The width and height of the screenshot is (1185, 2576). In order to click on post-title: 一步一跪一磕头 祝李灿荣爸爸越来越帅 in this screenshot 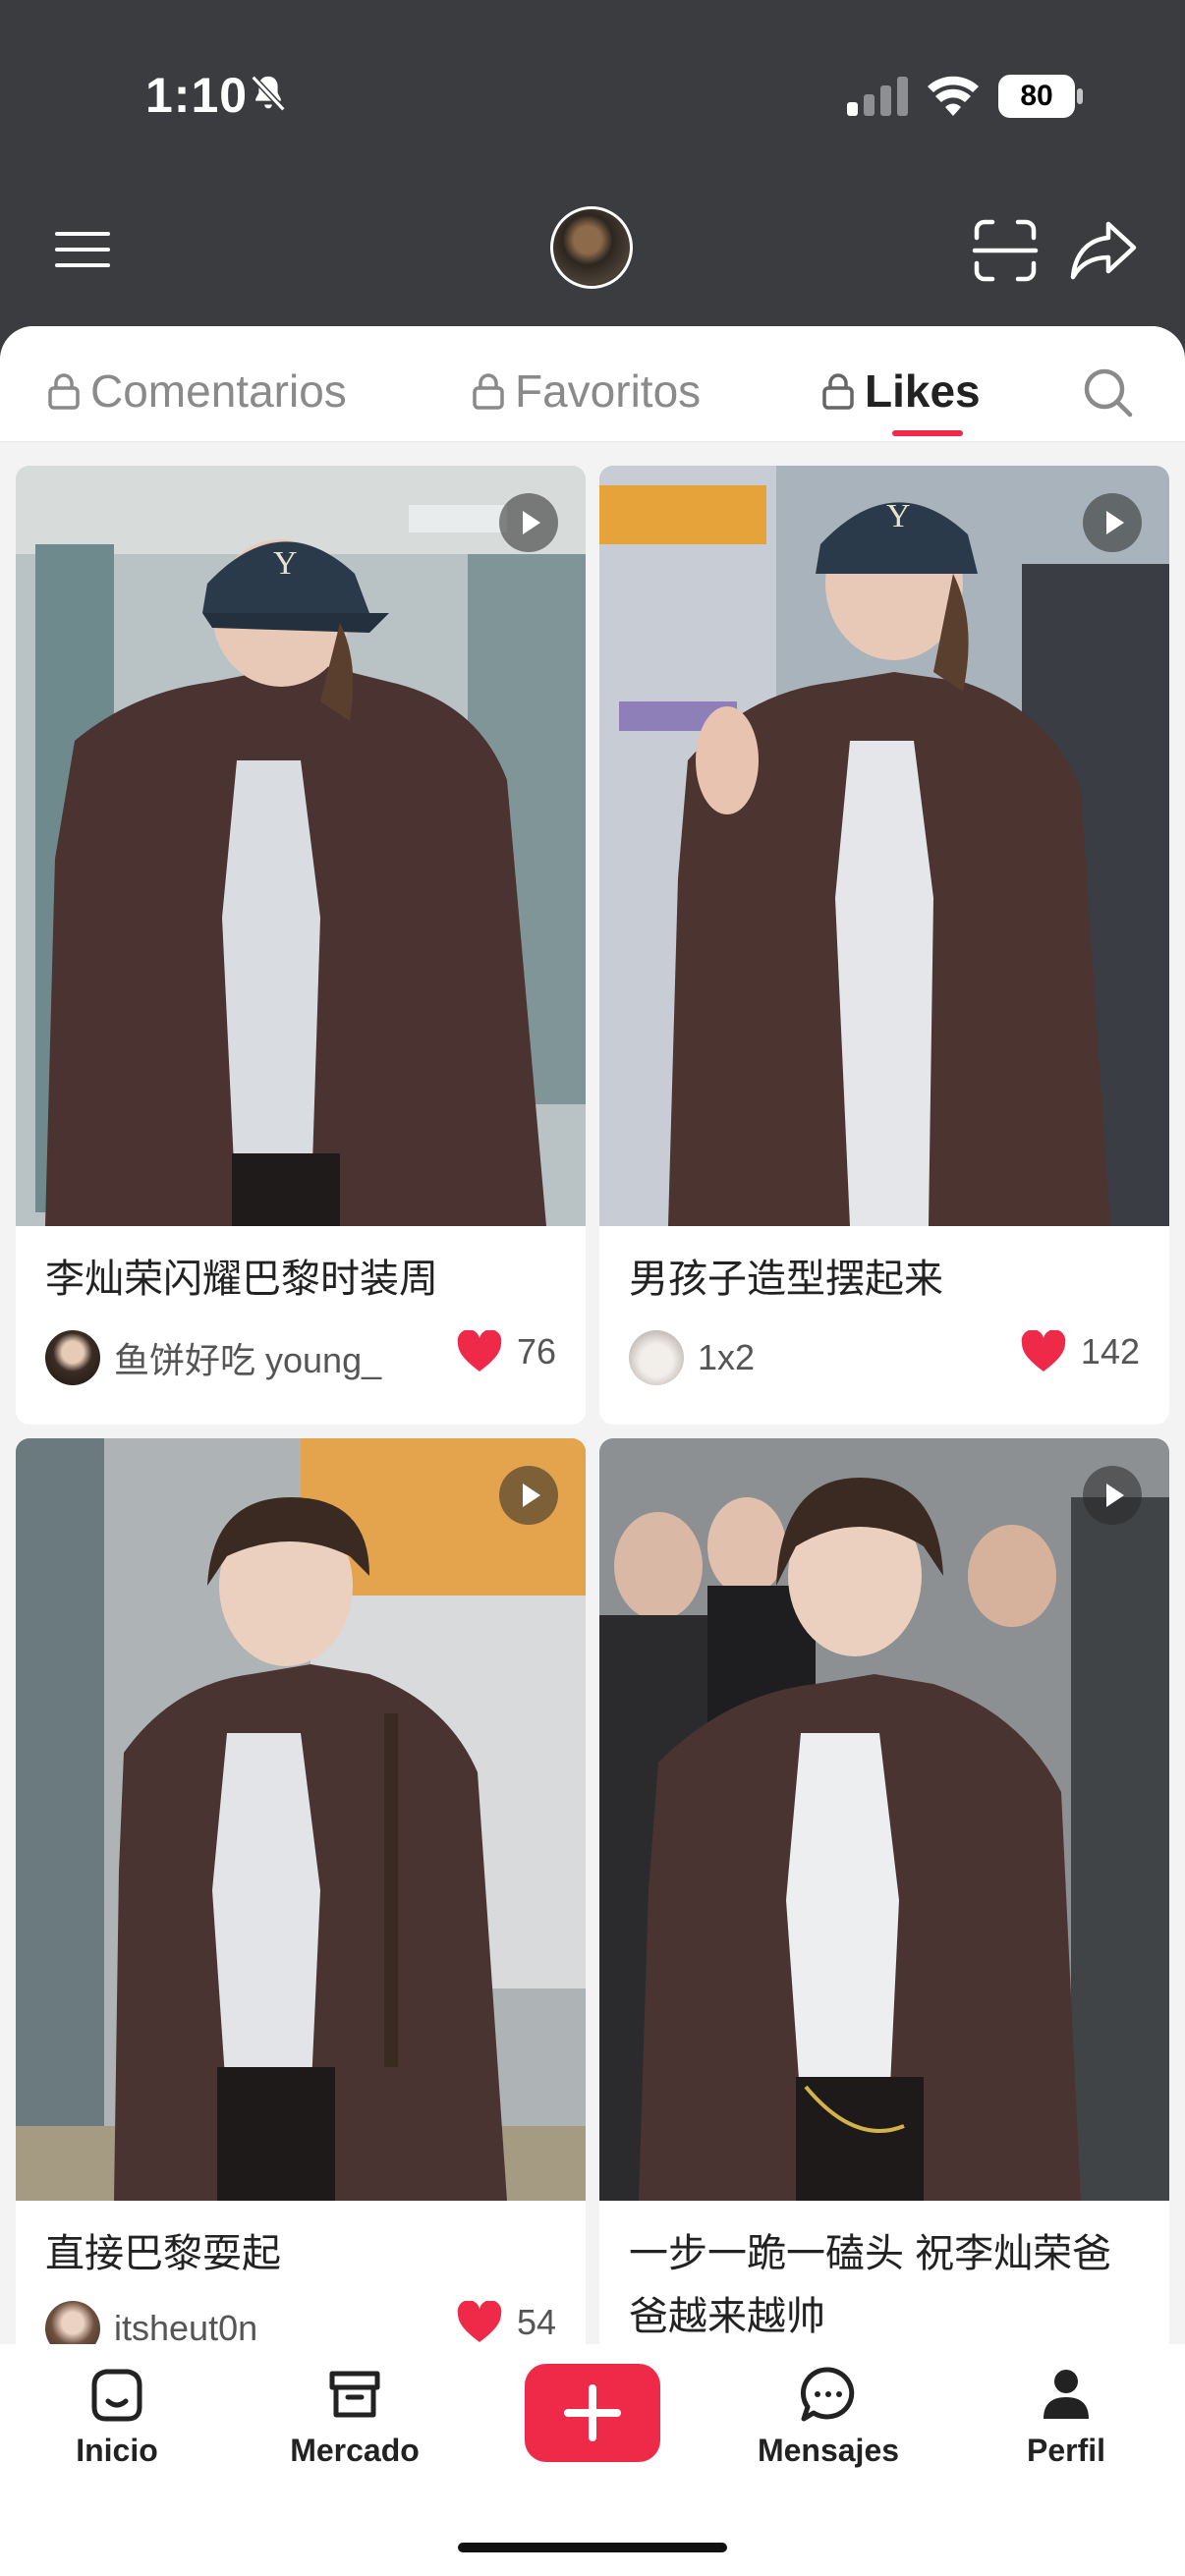, I will do `click(871, 2285)`.